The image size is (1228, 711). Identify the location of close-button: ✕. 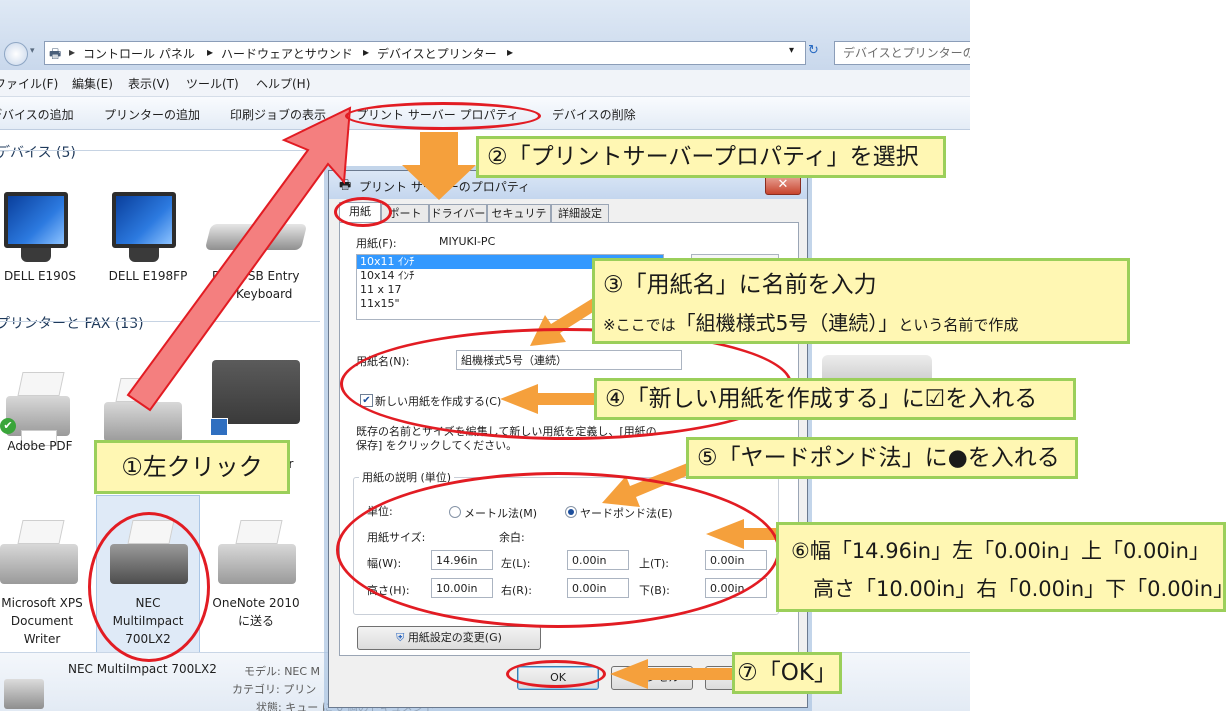
(783, 185).